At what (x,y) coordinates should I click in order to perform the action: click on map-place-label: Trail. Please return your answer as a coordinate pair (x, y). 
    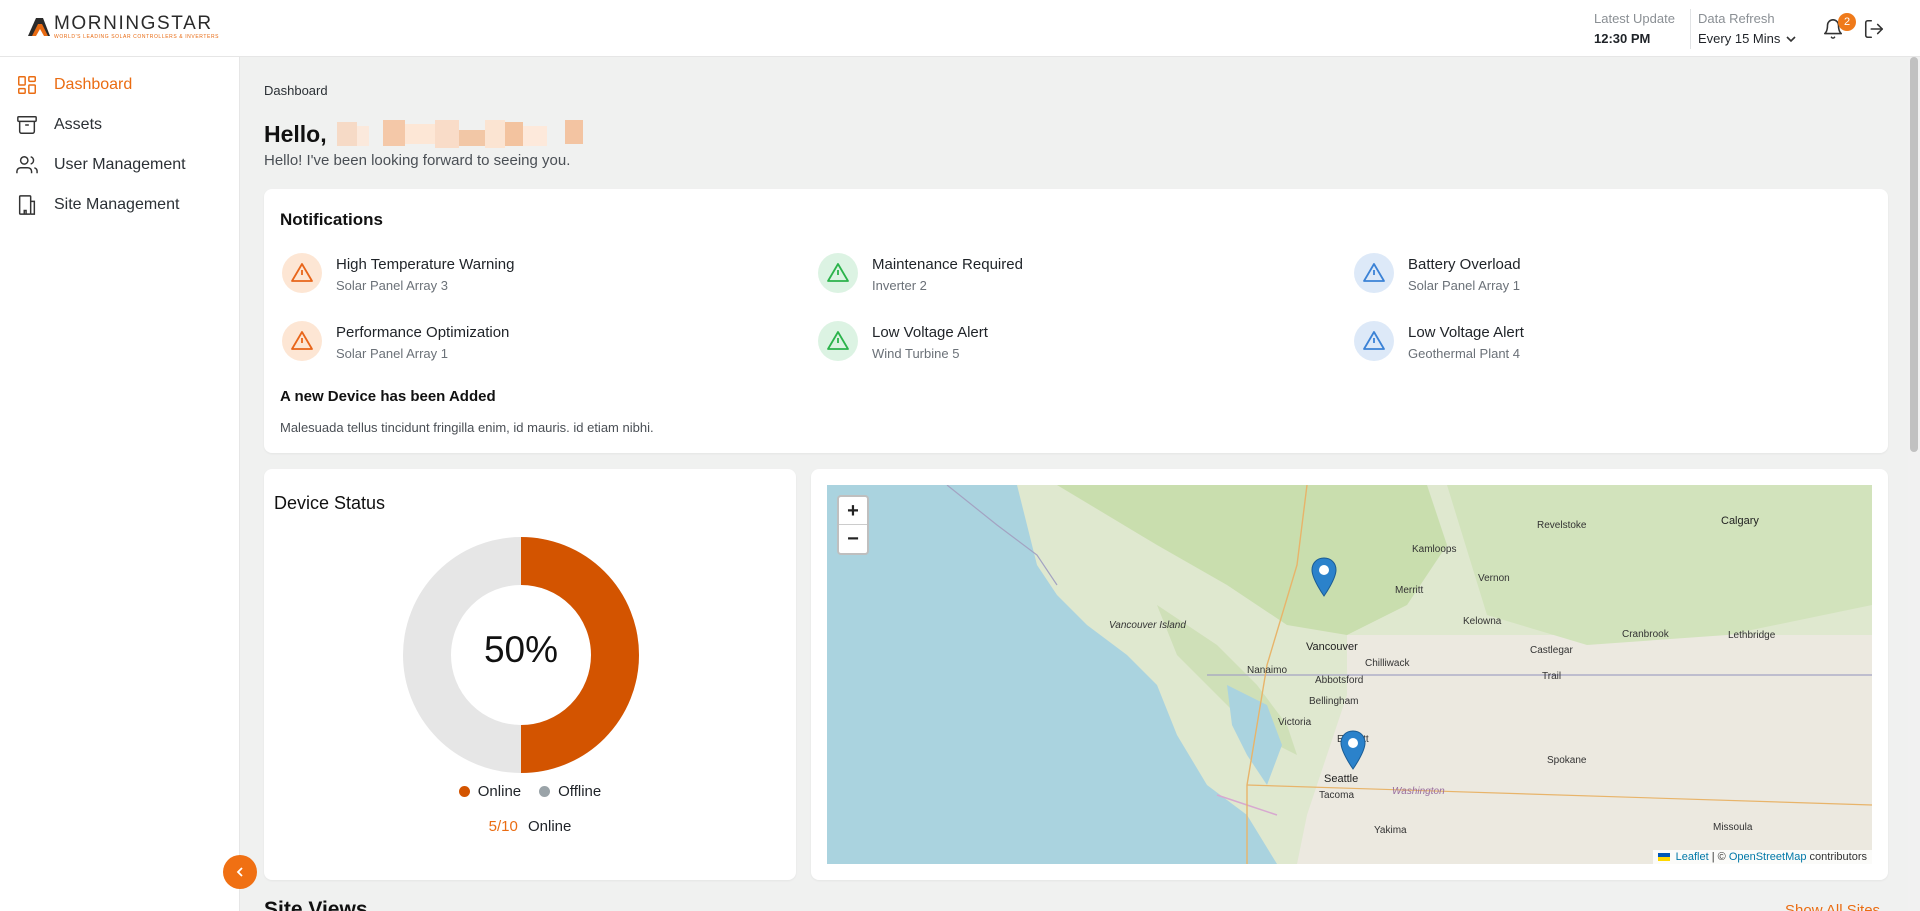
    Looking at the image, I should click on (1552, 676).